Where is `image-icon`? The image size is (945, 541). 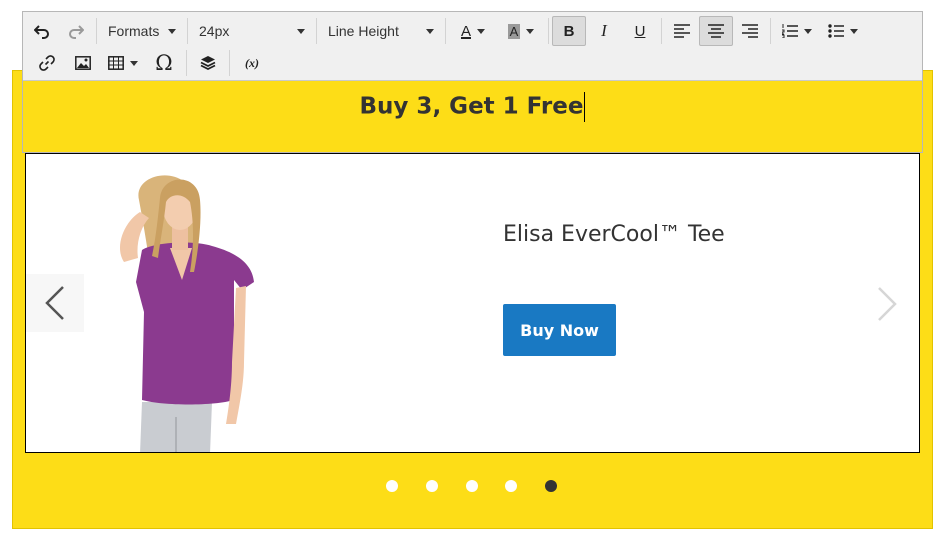
image-icon is located at coordinates (83, 63).